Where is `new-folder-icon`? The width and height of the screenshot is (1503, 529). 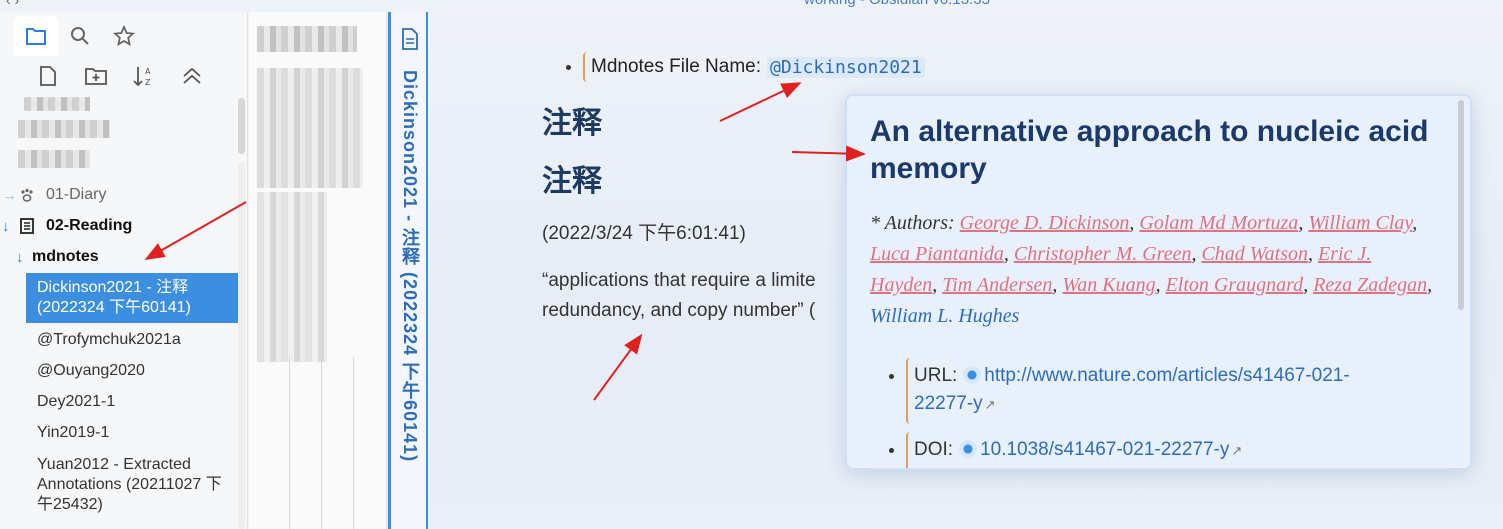 new-folder-icon is located at coordinates (96, 76).